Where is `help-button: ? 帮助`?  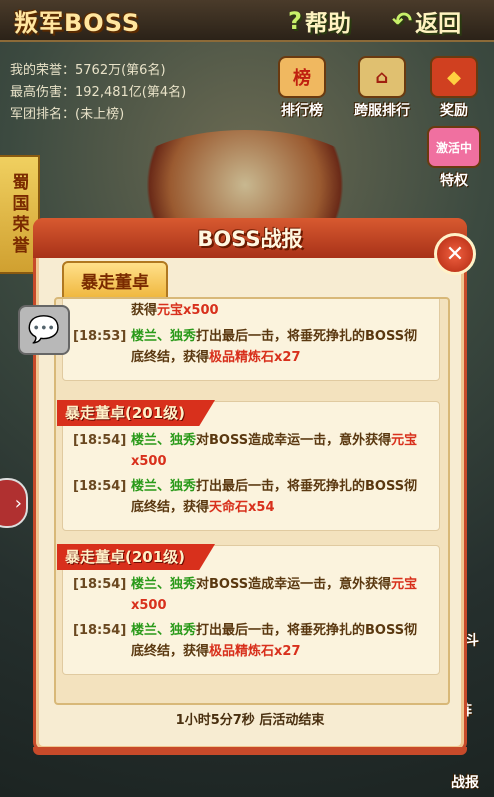 help-button: ? 帮助 is located at coordinates (319, 21).